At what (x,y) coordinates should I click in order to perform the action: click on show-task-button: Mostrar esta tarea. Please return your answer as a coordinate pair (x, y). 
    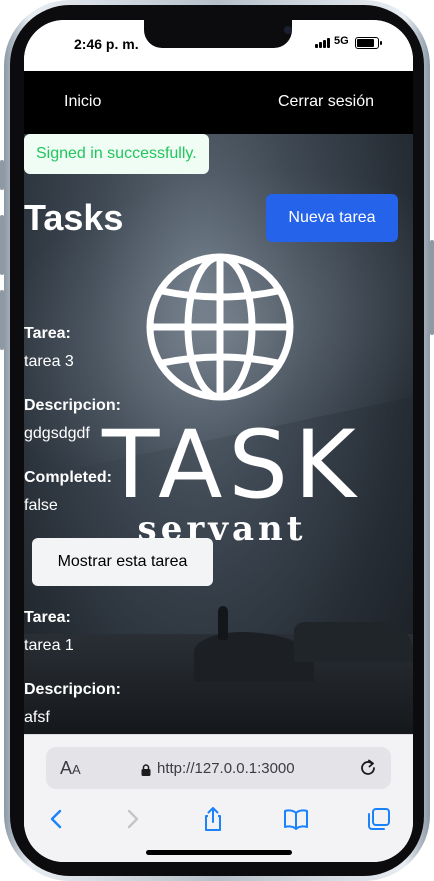
    Looking at the image, I should click on (122, 562).